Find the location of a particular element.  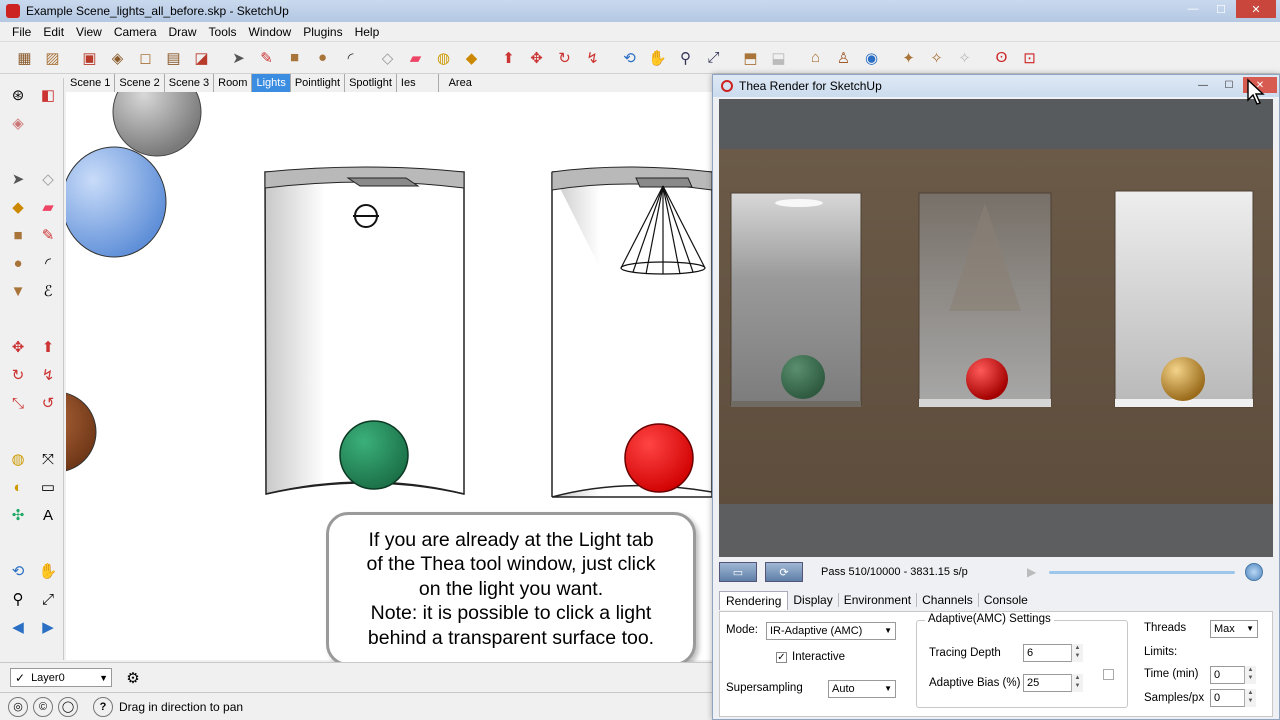

thea-settings-icon: ⊡ is located at coordinates (1029, 57).